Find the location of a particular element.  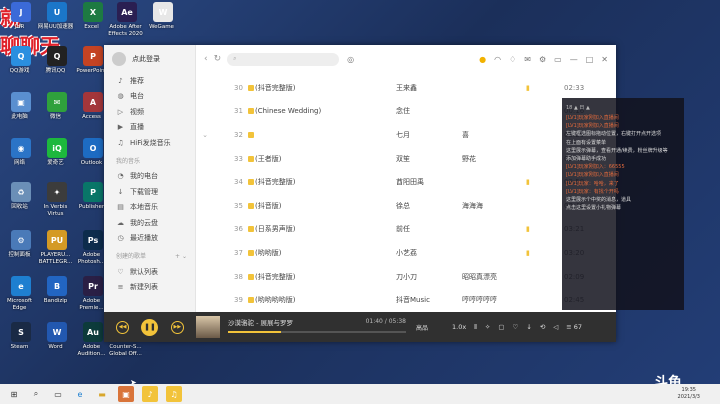

desktop-icon: Q QQ游戏 is located at coordinates (21, 68).